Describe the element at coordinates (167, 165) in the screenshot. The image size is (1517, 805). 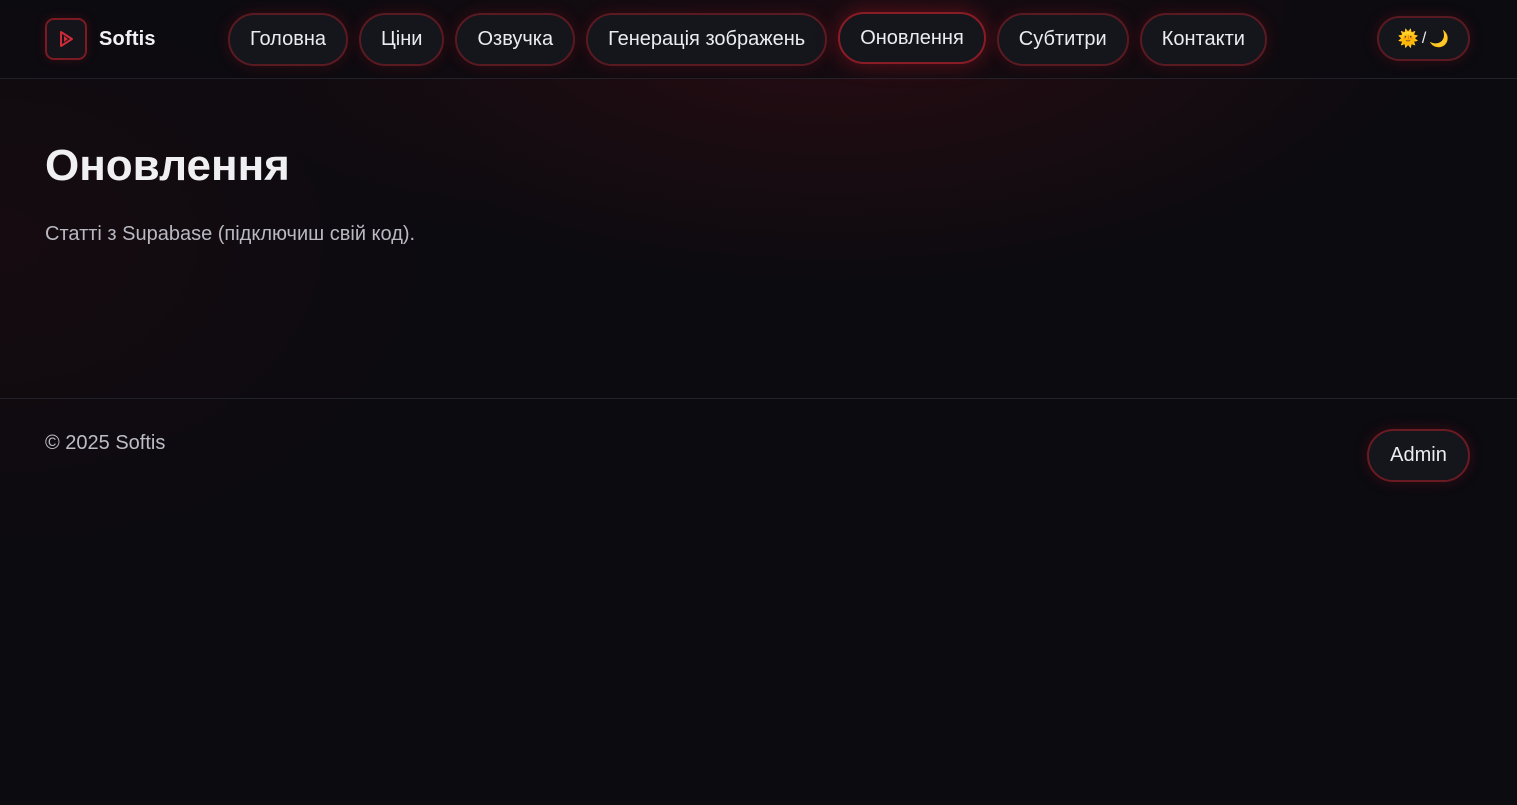
I see `page-title: Оновлення` at that location.